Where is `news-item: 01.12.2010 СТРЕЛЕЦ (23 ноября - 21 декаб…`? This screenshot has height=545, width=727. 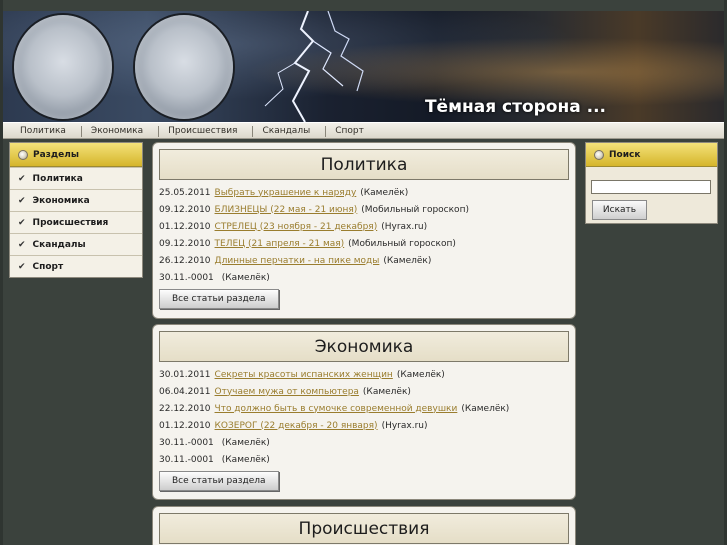 news-item: 01.12.2010 СТРЕЛЕЦ (23 ноября - 21 декаб… is located at coordinates (364, 226).